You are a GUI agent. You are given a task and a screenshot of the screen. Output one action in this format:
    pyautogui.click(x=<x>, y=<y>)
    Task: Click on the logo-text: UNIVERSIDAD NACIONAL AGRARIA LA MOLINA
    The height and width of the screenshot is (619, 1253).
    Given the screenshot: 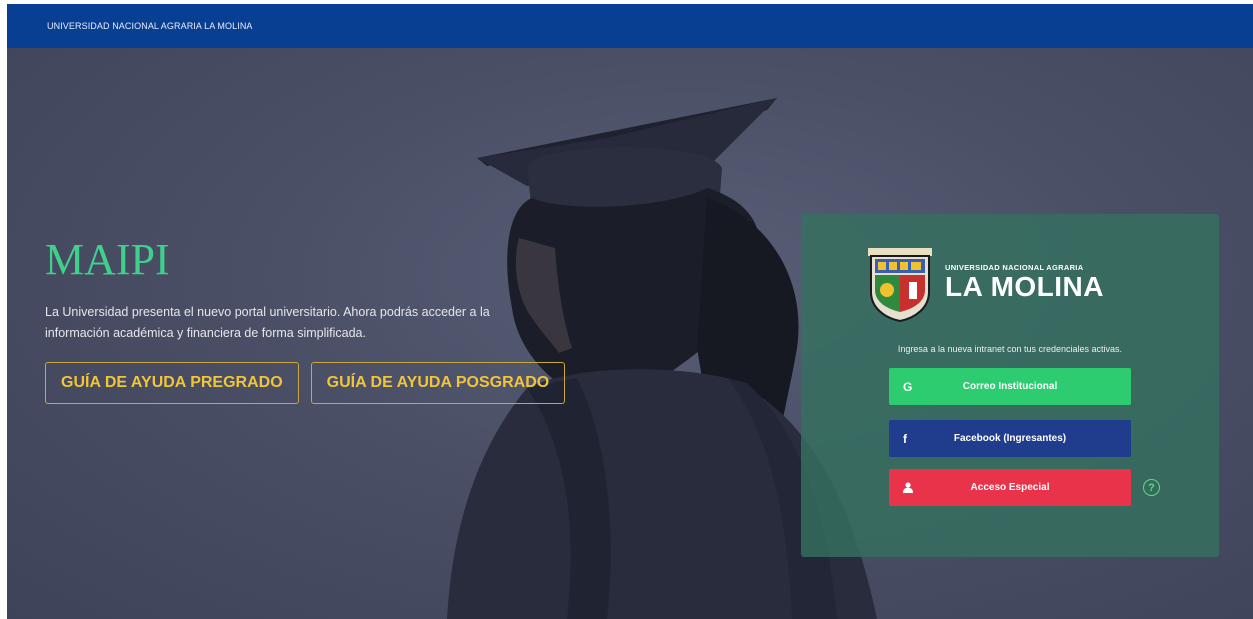 What is the action you would take?
    pyautogui.click(x=1024, y=283)
    